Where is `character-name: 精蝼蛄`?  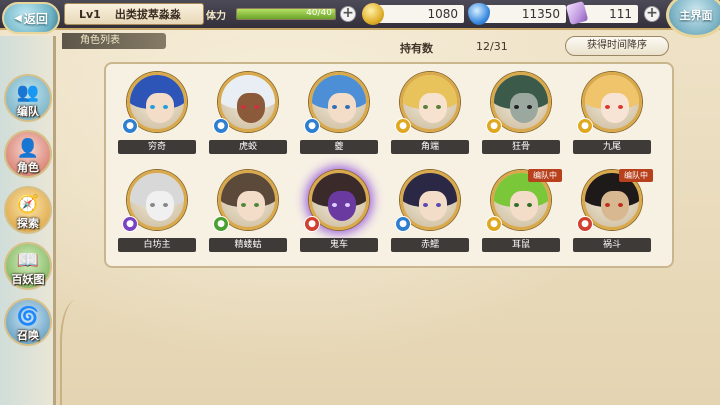
character-name: 精蝼蛄 is located at coordinates (248, 245).